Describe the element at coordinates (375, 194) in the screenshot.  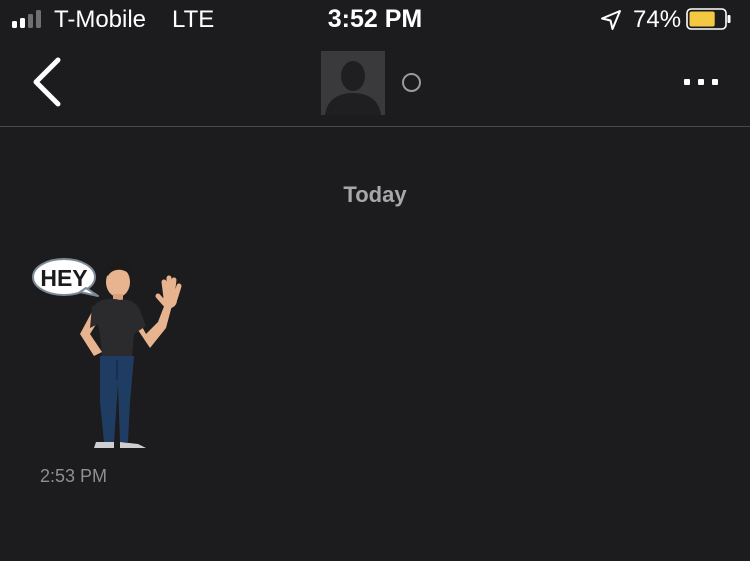
I see `day-separator: Today` at that location.